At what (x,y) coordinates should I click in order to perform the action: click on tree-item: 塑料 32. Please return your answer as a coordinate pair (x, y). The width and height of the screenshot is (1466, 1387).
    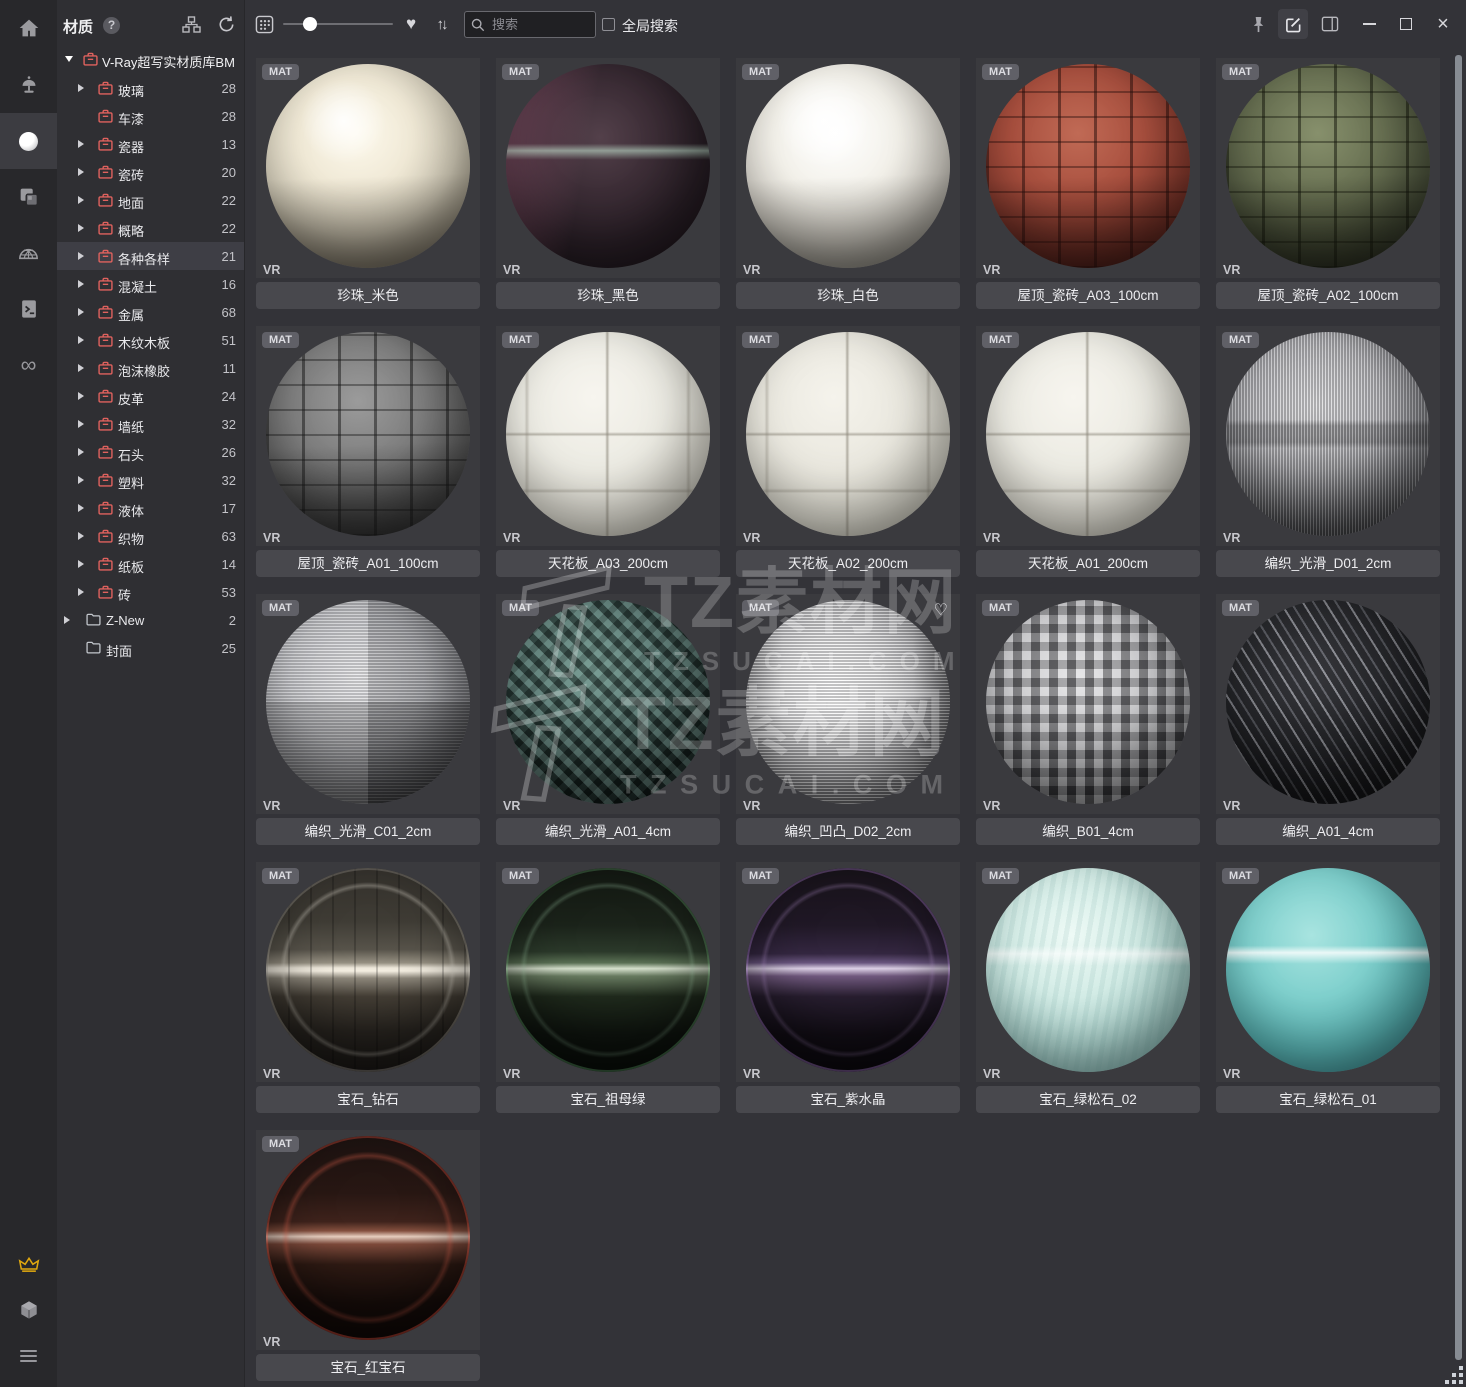
    Looking at the image, I should click on (150, 480).